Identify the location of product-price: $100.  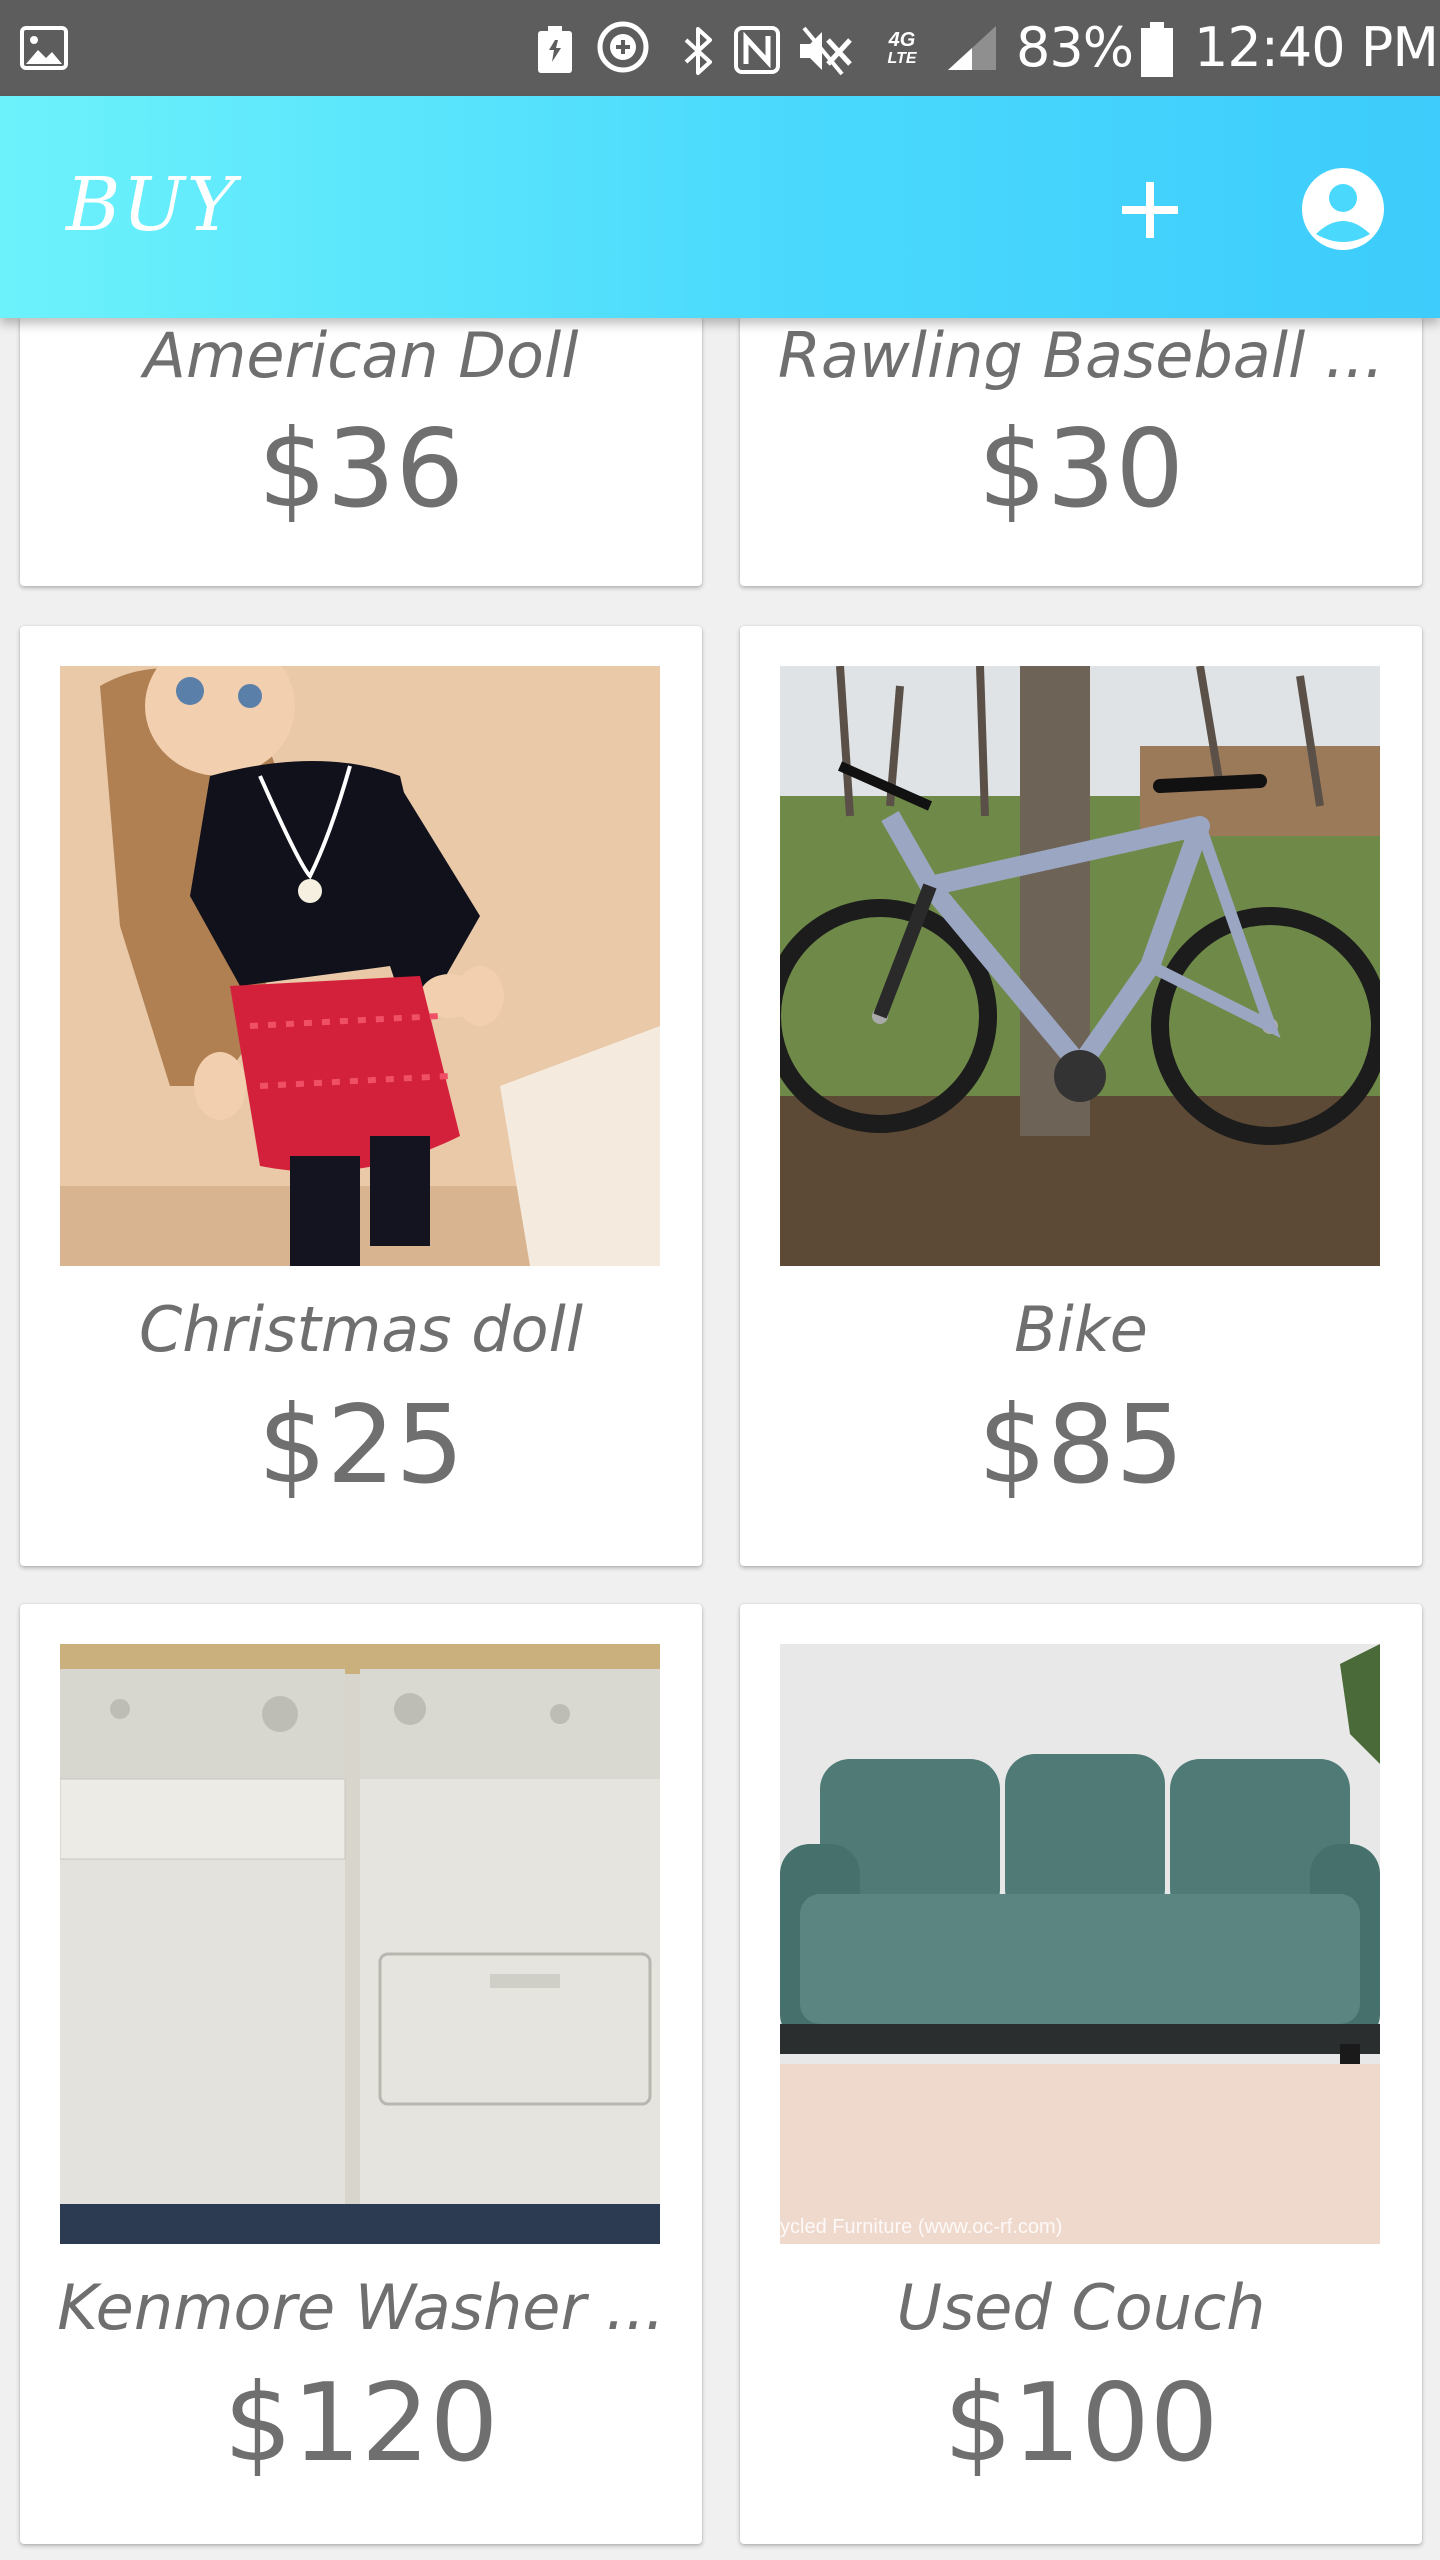
(1081, 2423).